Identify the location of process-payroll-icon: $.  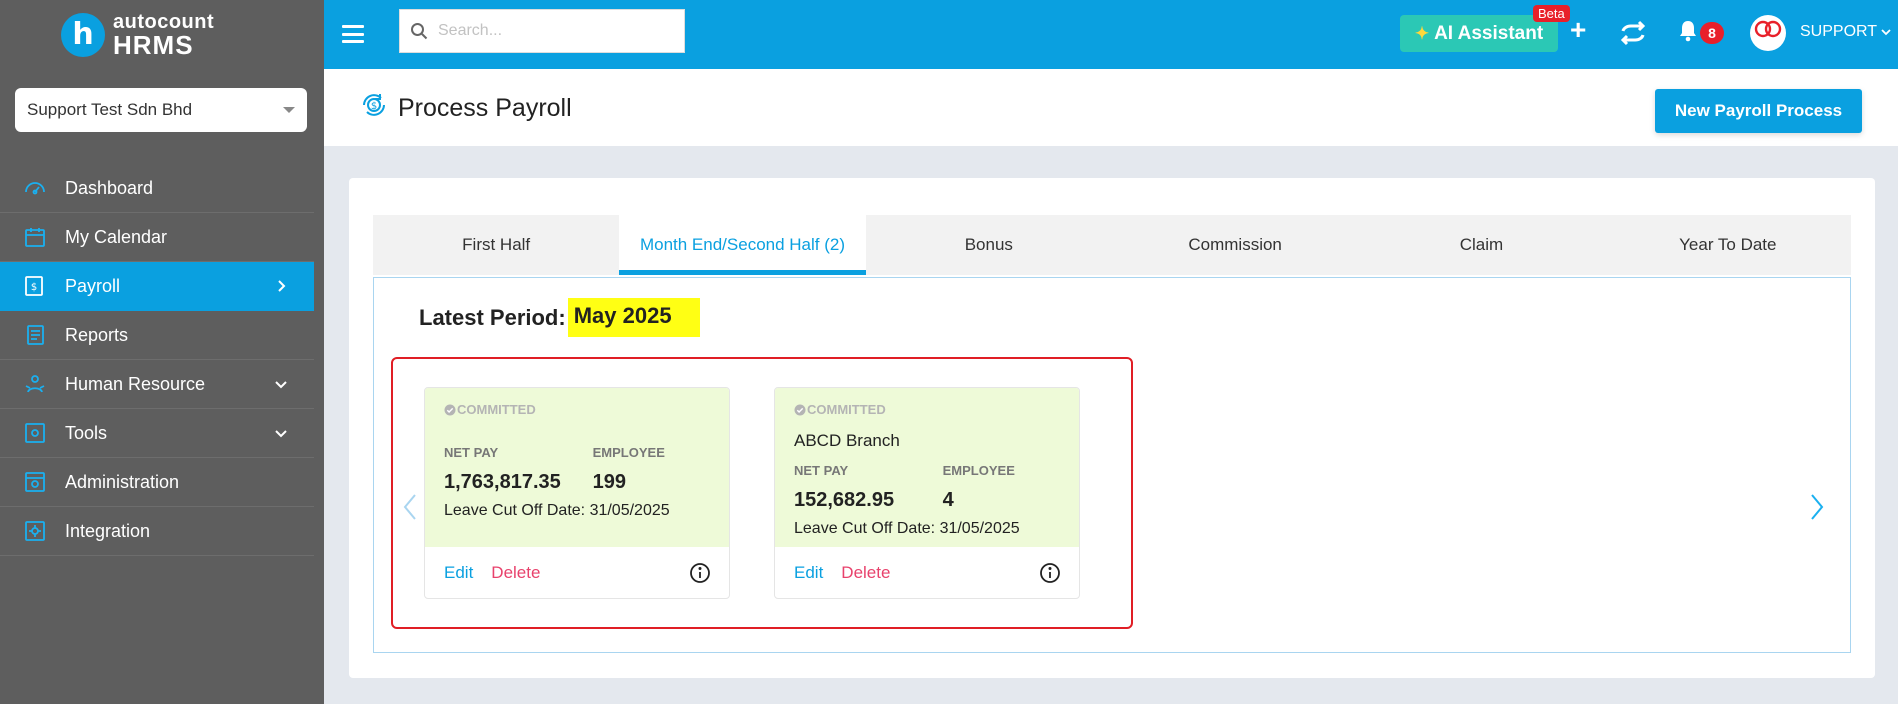
(374, 108).